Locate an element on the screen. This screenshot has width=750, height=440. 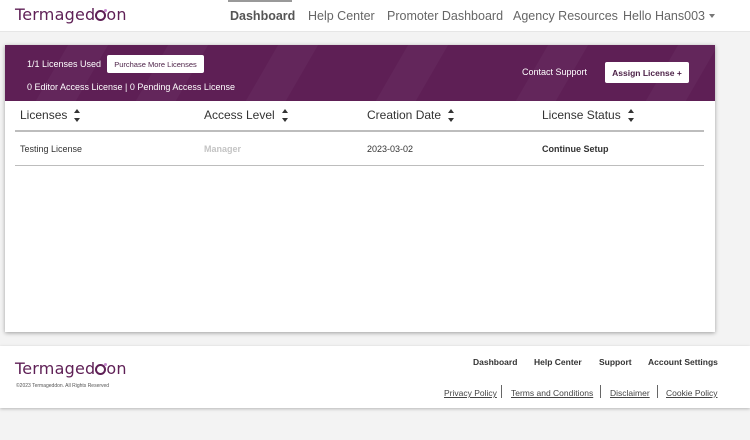
table-header-divider is located at coordinates (359, 131).